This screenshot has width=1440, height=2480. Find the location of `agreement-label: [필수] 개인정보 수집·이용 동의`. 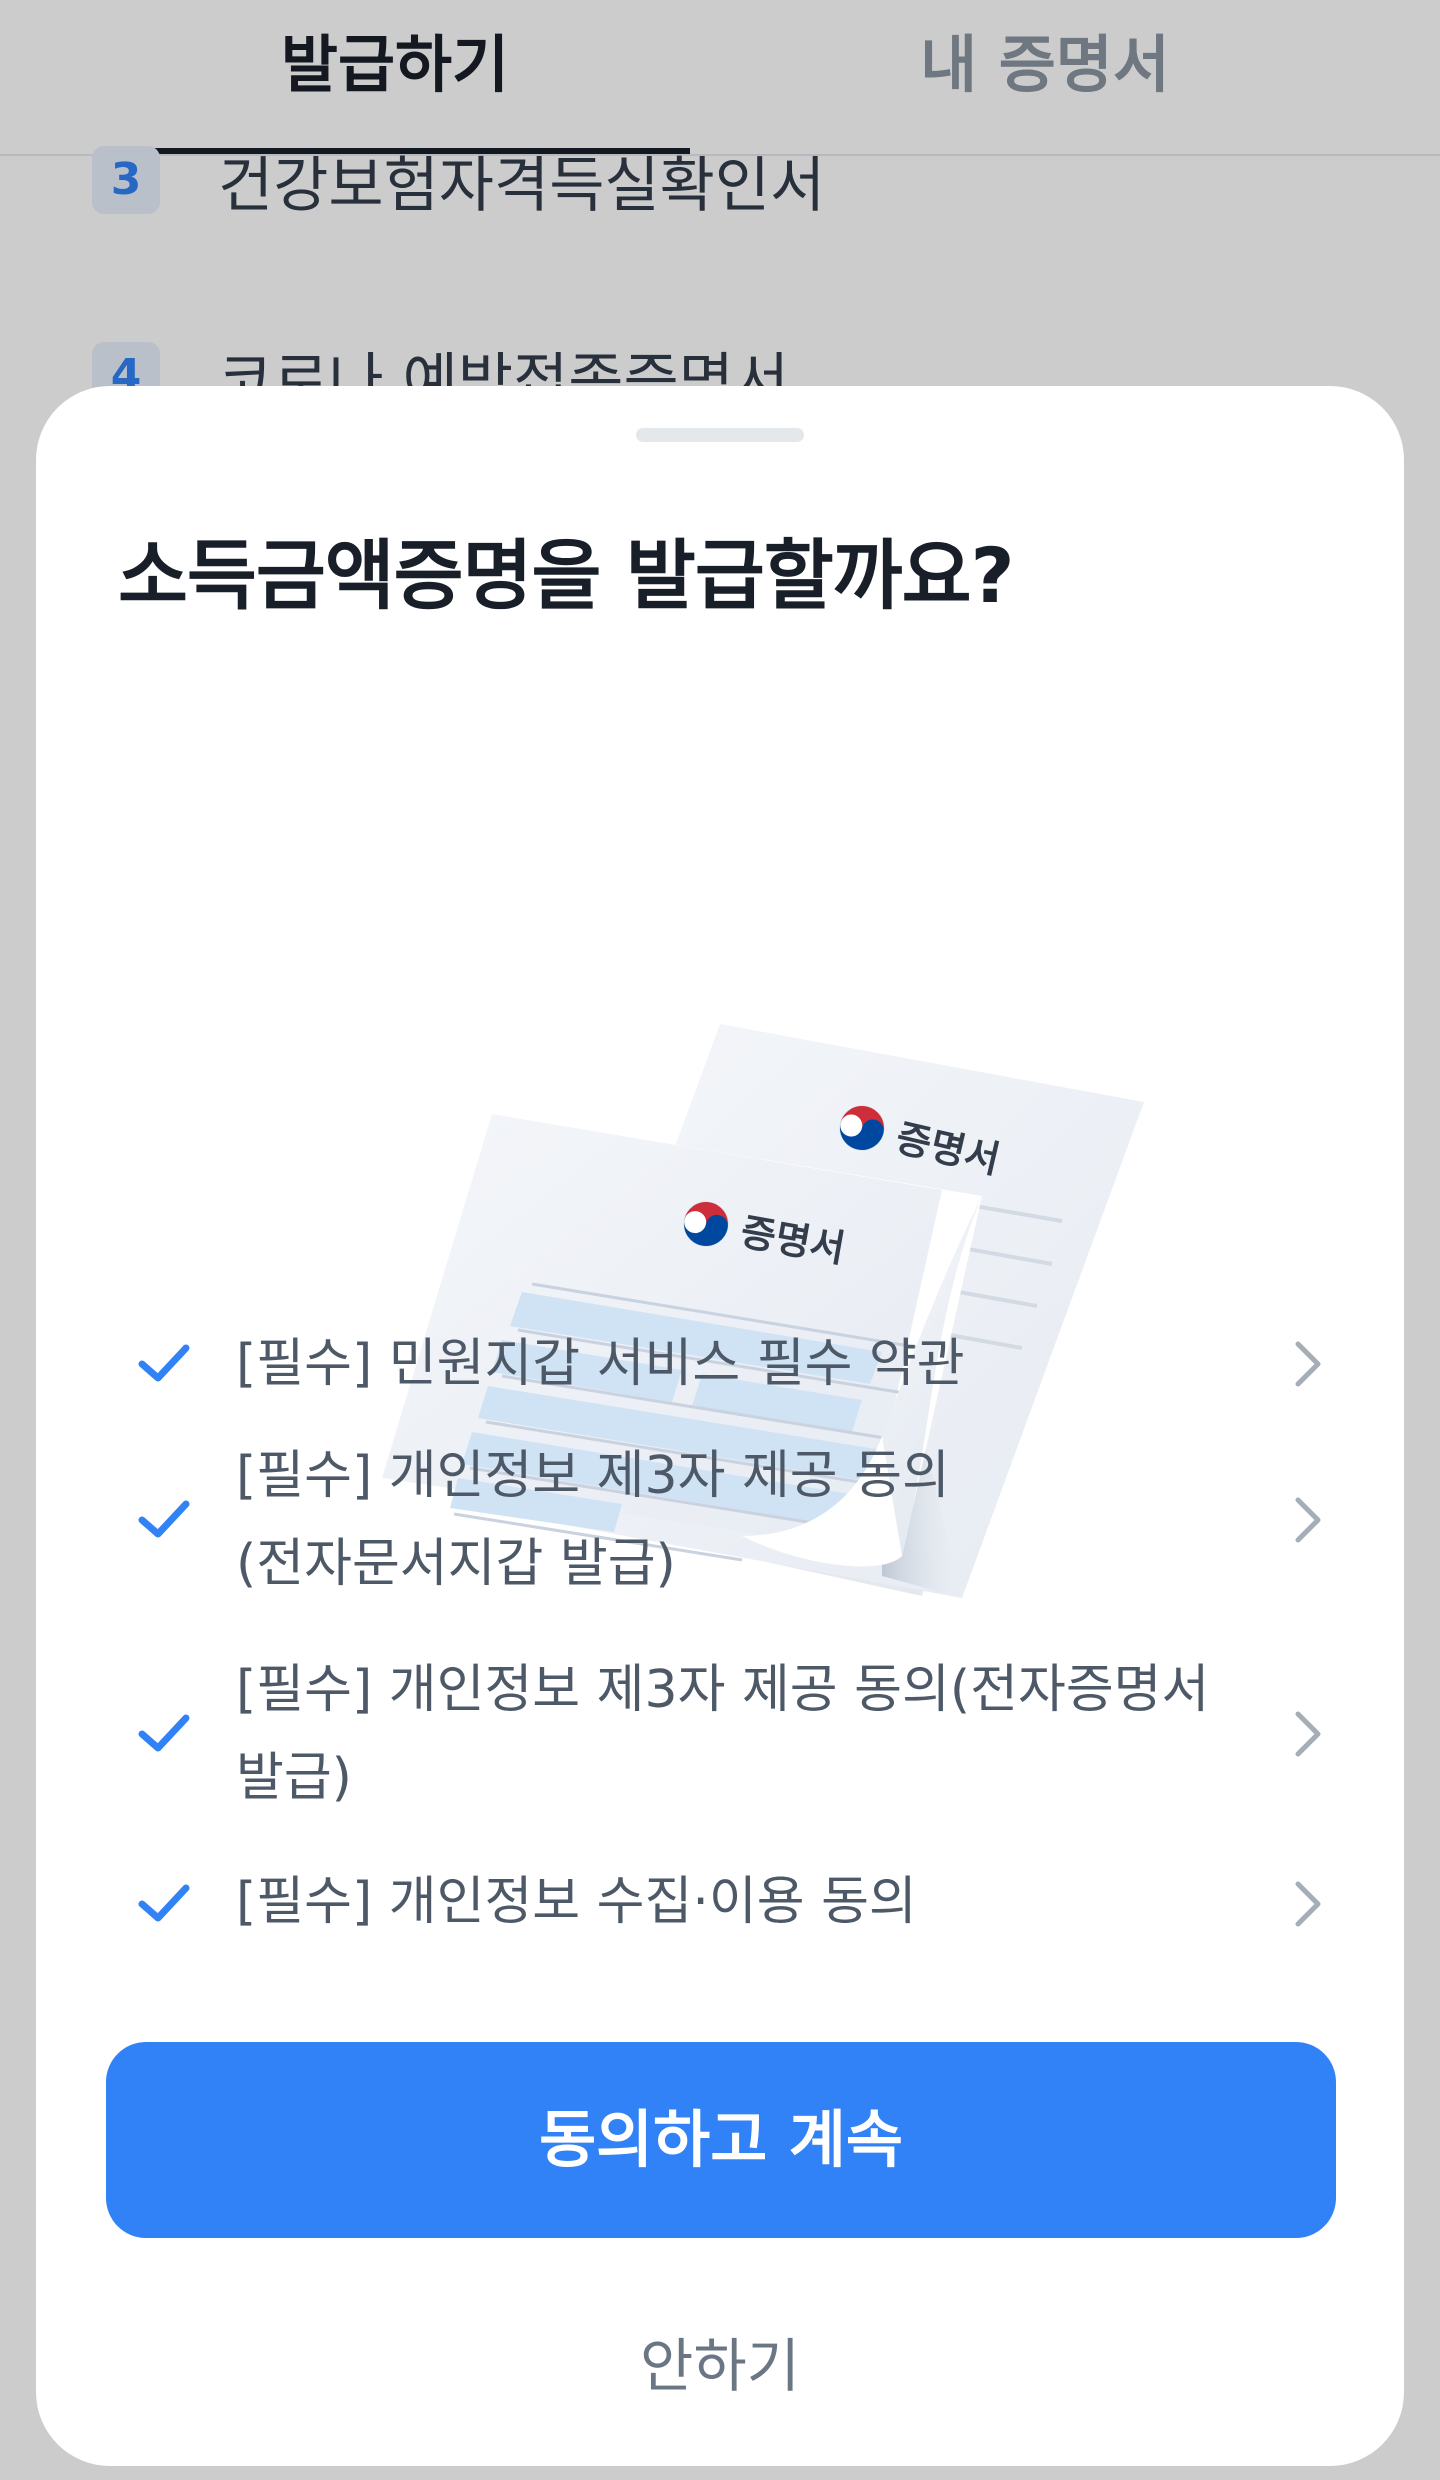

agreement-label: [필수] 개인정보 수집·이용 동의 is located at coordinates (576, 1902).